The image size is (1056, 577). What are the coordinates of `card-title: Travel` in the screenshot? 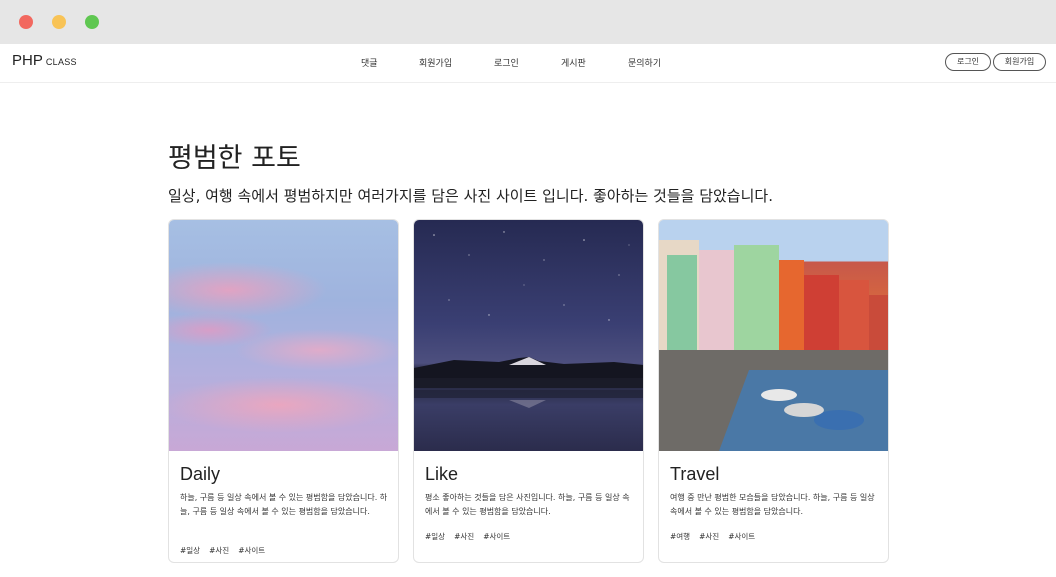 It's located at (695, 474).